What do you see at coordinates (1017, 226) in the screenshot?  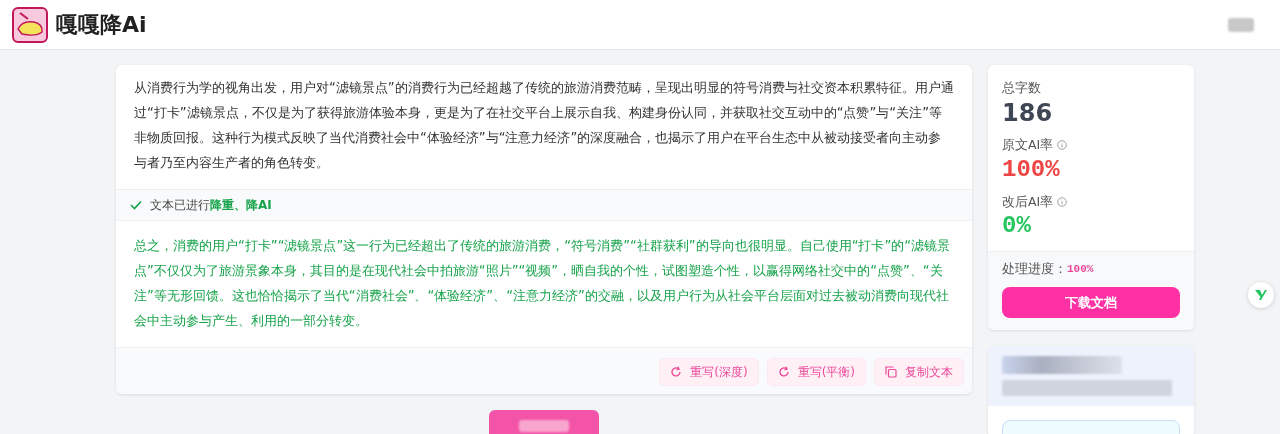 I see `stat-value: 0%` at bounding box center [1017, 226].